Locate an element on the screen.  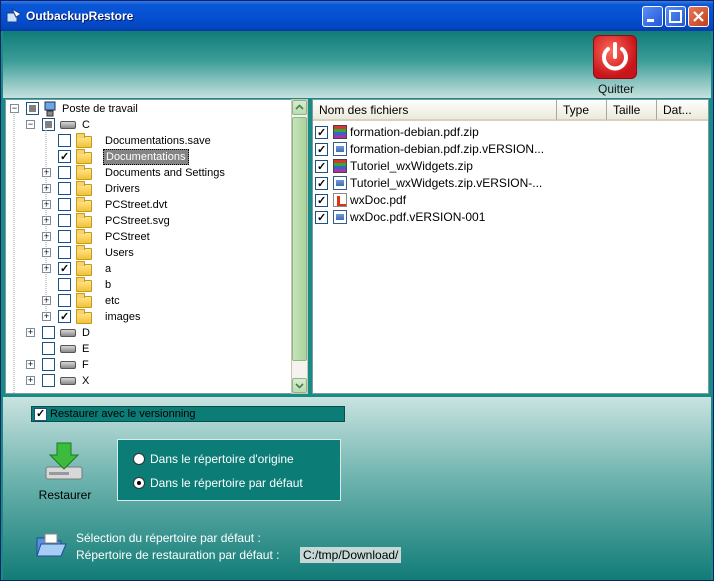
radio-origin-label: Dans le répertoire d'origine is located at coordinates (222, 459).